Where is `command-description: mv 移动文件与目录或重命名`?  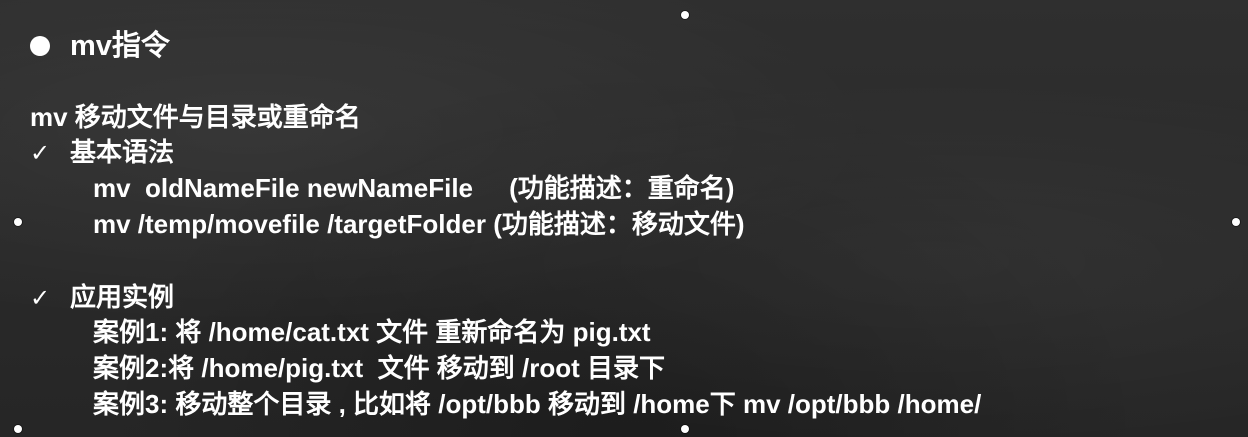 command-description: mv 移动文件与目录或重命名 is located at coordinates (195, 117).